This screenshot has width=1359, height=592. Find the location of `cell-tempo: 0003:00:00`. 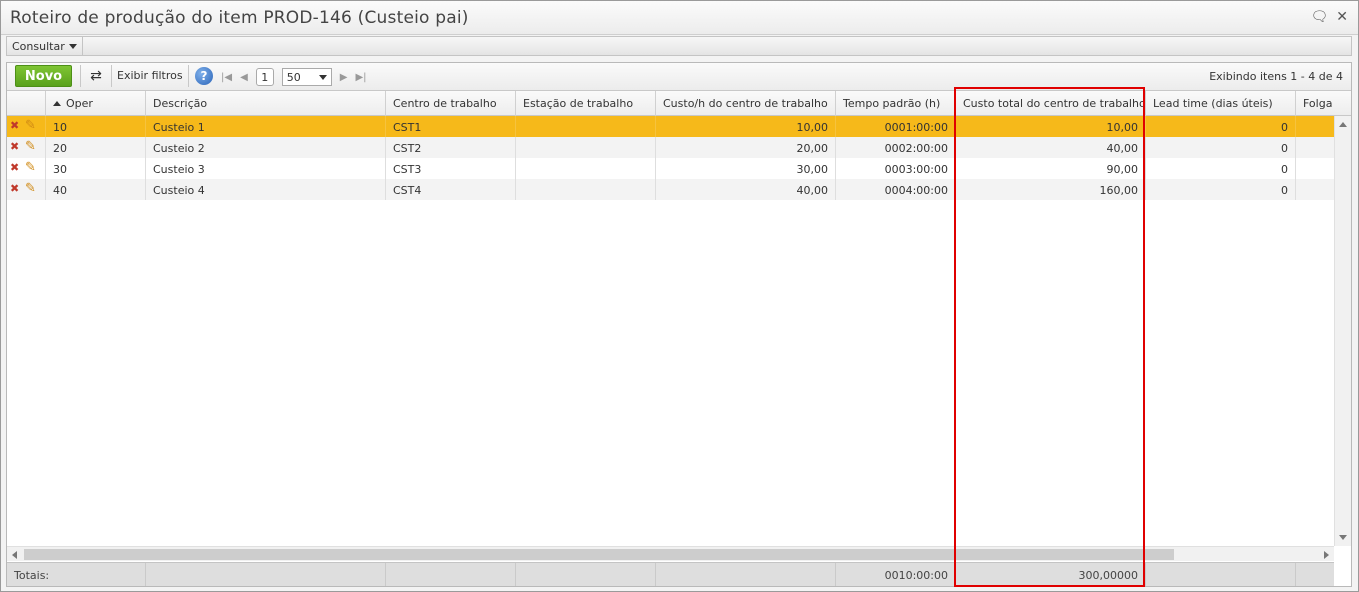

cell-tempo: 0003:00:00 is located at coordinates (896, 168).